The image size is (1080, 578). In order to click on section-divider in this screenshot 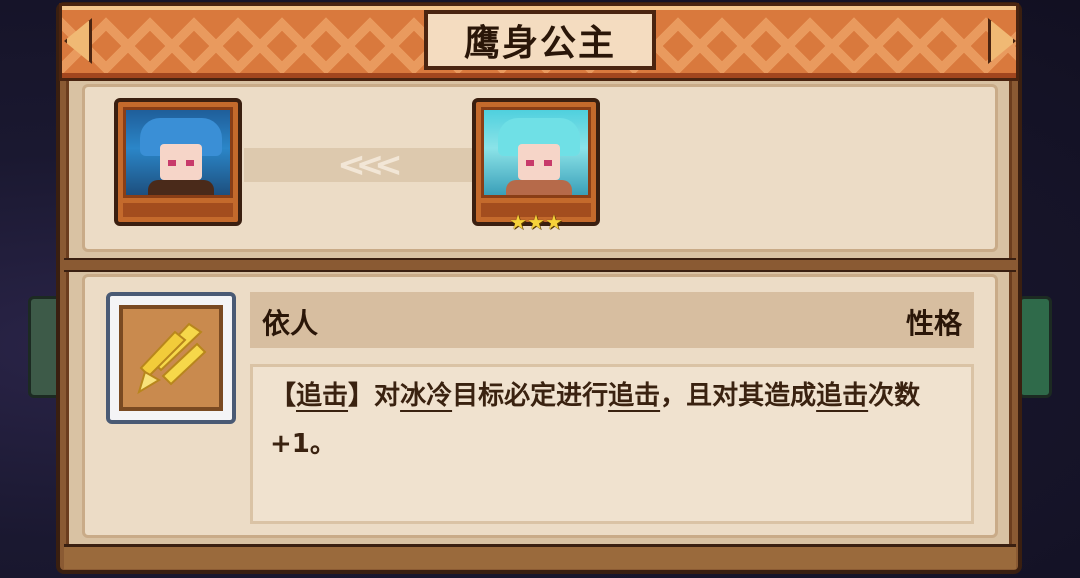, I will do `click(540, 265)`.